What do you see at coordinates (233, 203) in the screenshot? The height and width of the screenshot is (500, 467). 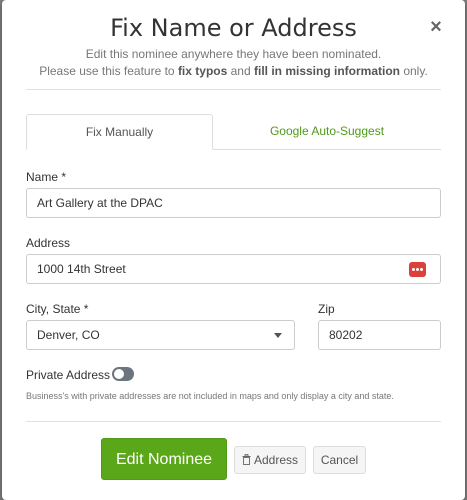 I see `name-field: Art Gallery at the DPAC` at bounding box center [233, 203].